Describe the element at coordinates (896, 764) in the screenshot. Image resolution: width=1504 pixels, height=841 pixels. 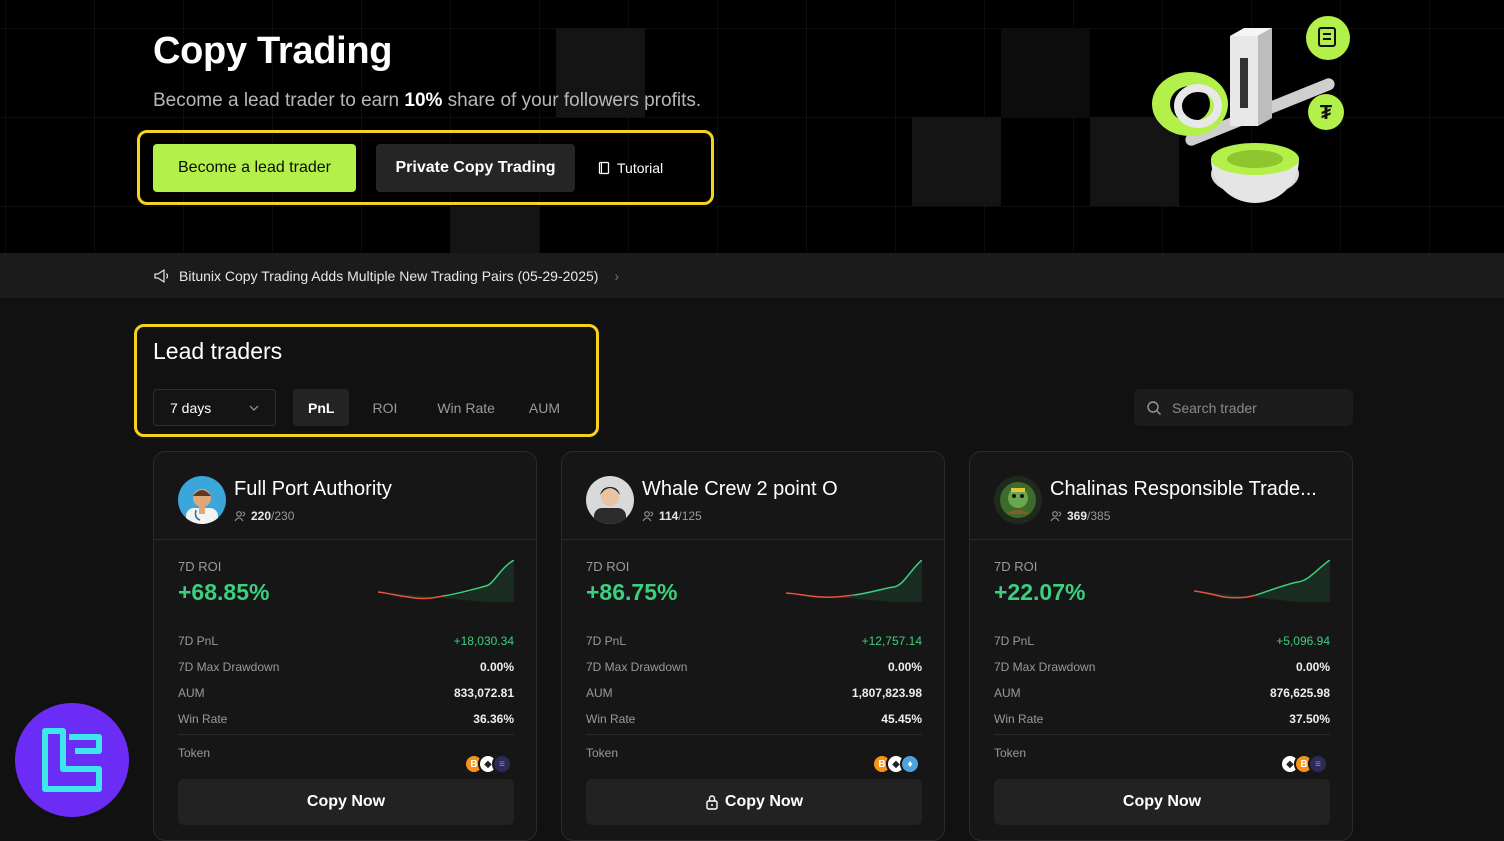
I see `token-list: B ◆ ♦` at that location.